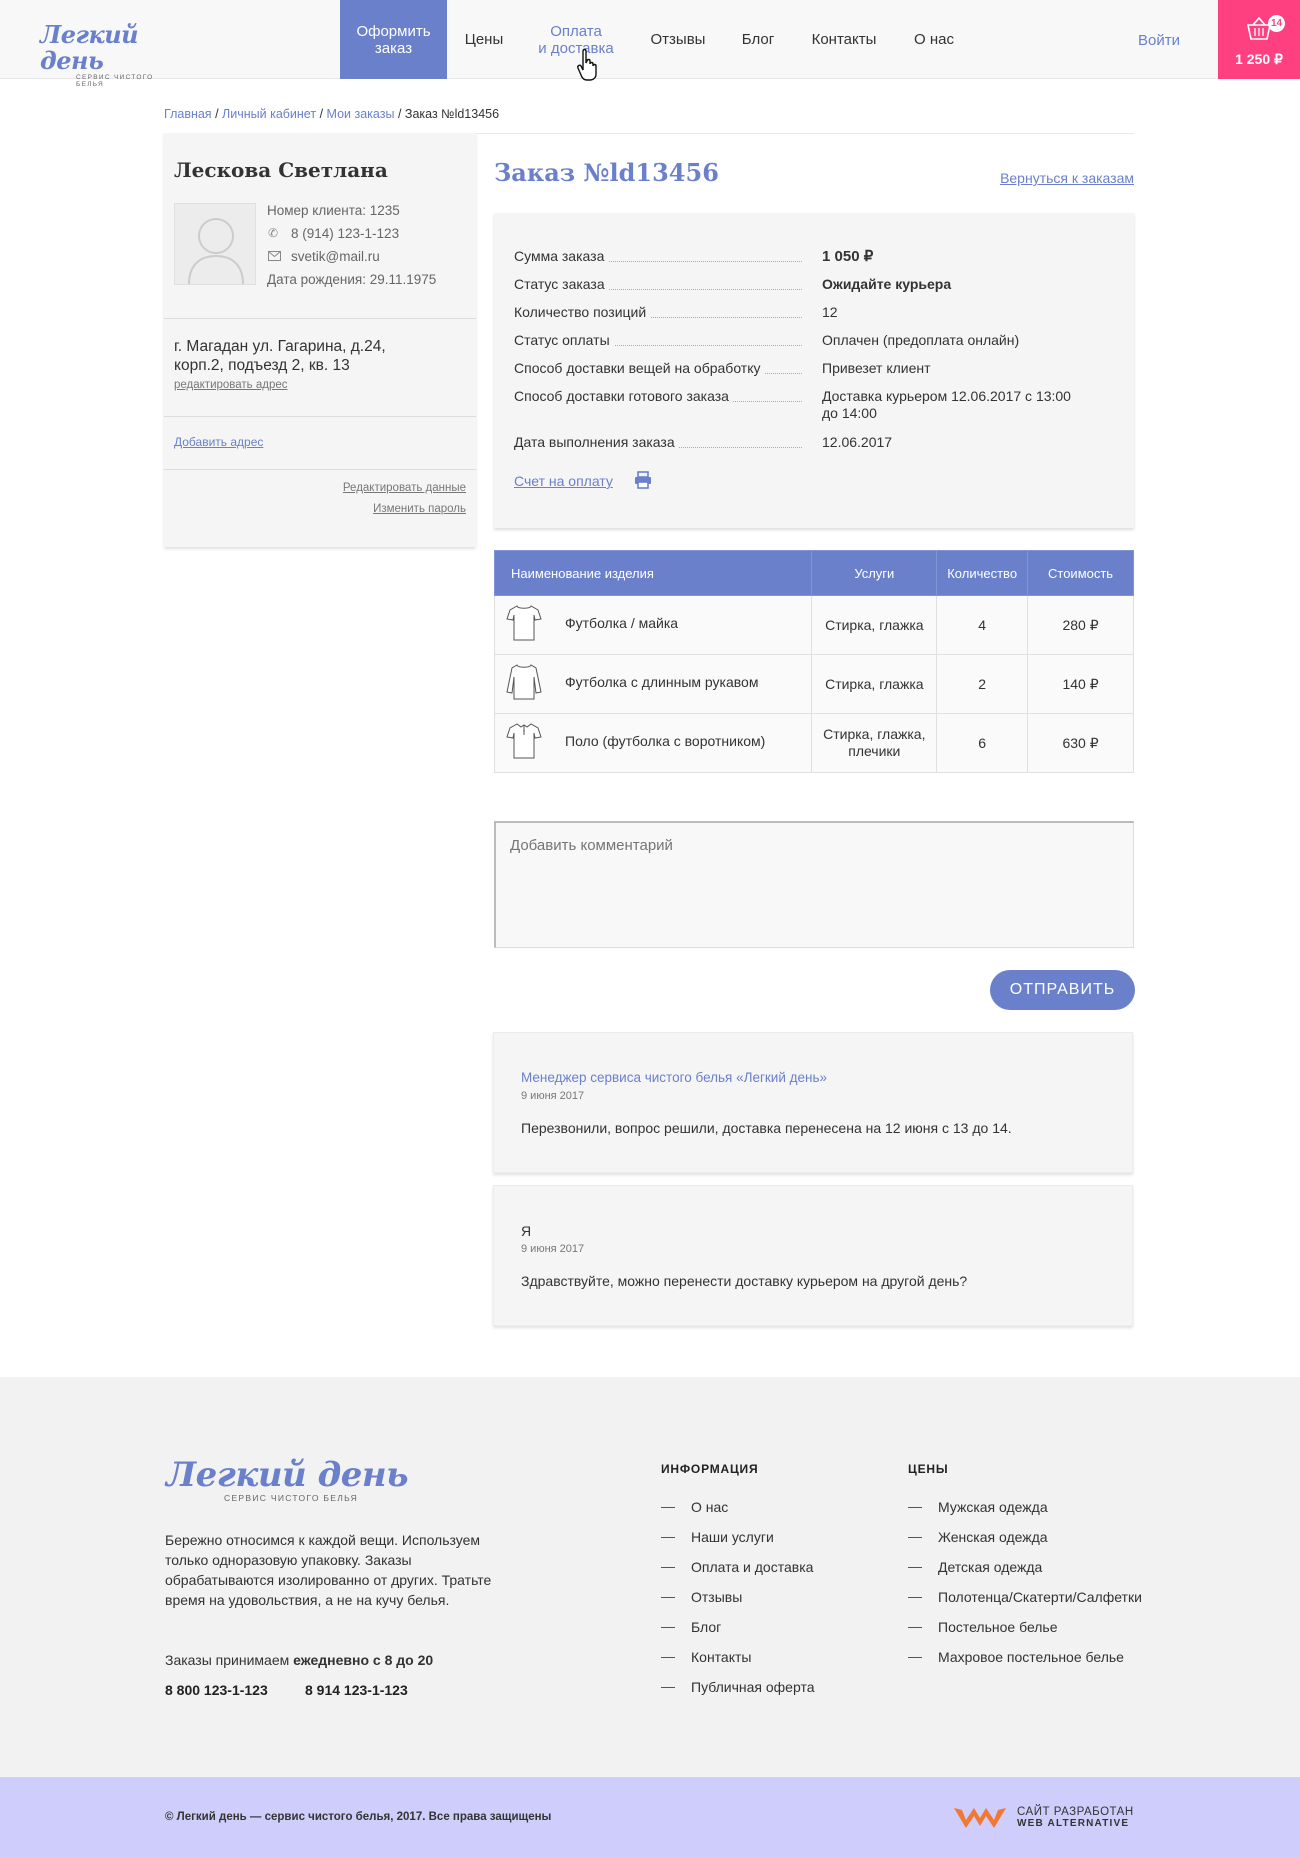 This screenshot has width=1300, height=1857. I want to click on breadcrumb-cabinet: Личный кабинет, so click(269, 114).